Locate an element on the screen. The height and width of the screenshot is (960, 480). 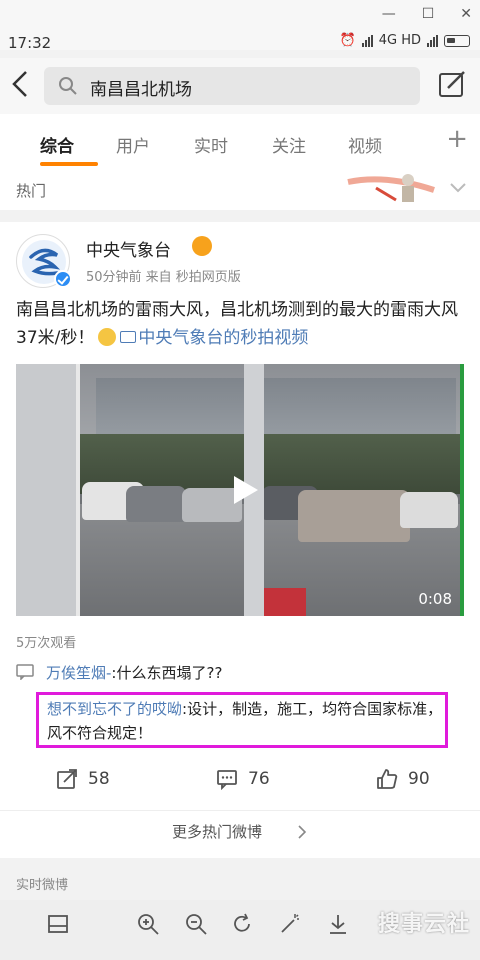
highlighted-reply: 想不到忘不了的哎呦:设计，制造，施工，均符合国家标准，风不符合规定！ is located at coordinates (242, 720).